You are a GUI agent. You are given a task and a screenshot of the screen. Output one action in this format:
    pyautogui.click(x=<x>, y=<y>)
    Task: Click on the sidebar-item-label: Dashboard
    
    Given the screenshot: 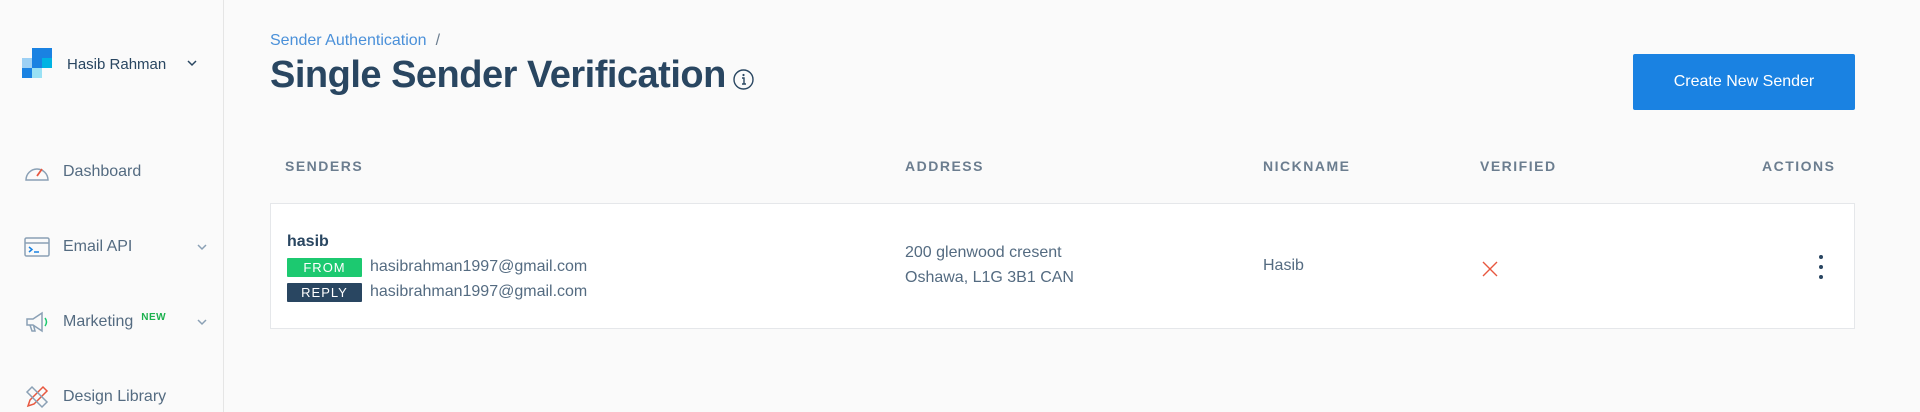 What is the action you would take?
    pyautogui.click(x=102, y=171)
    